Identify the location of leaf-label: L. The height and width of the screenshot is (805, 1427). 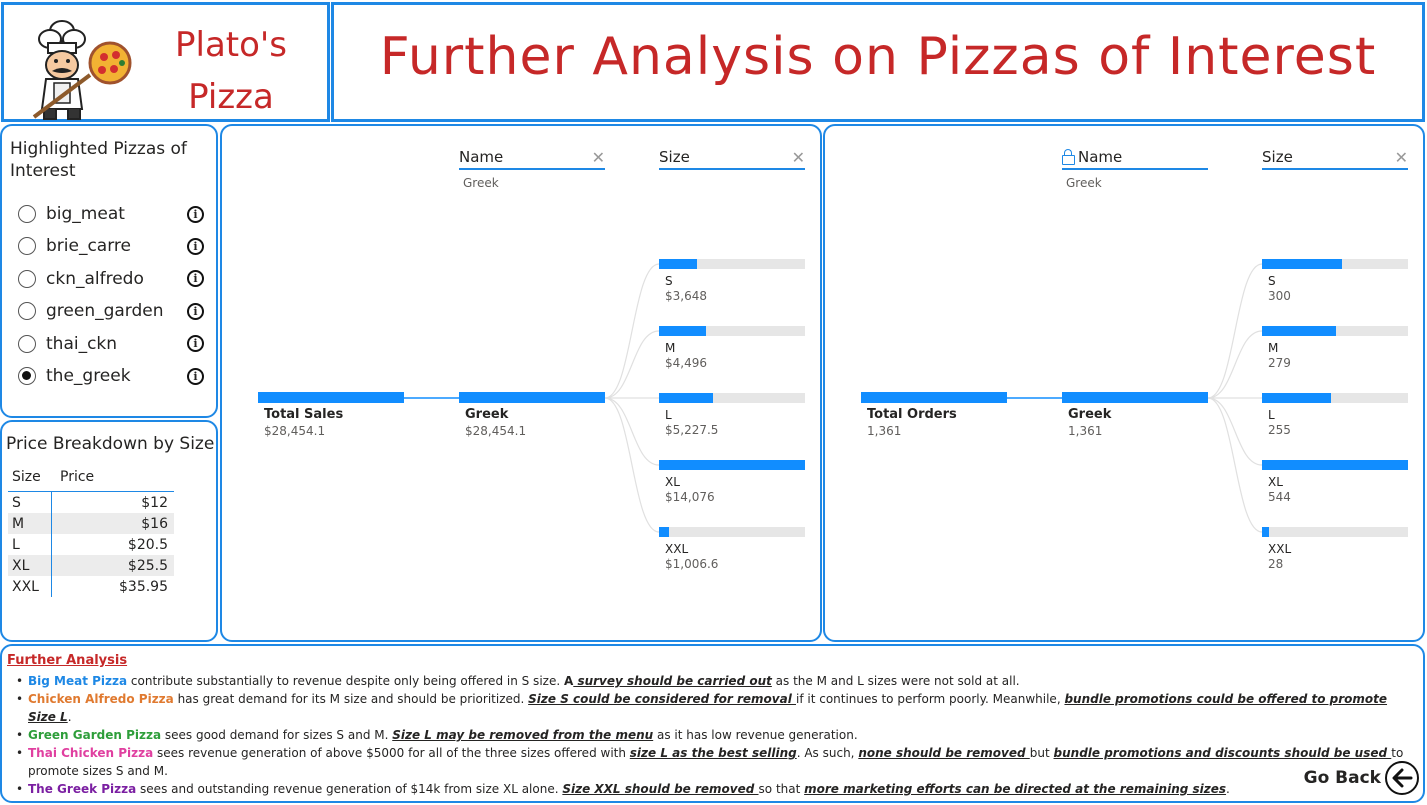
(1271, 415).